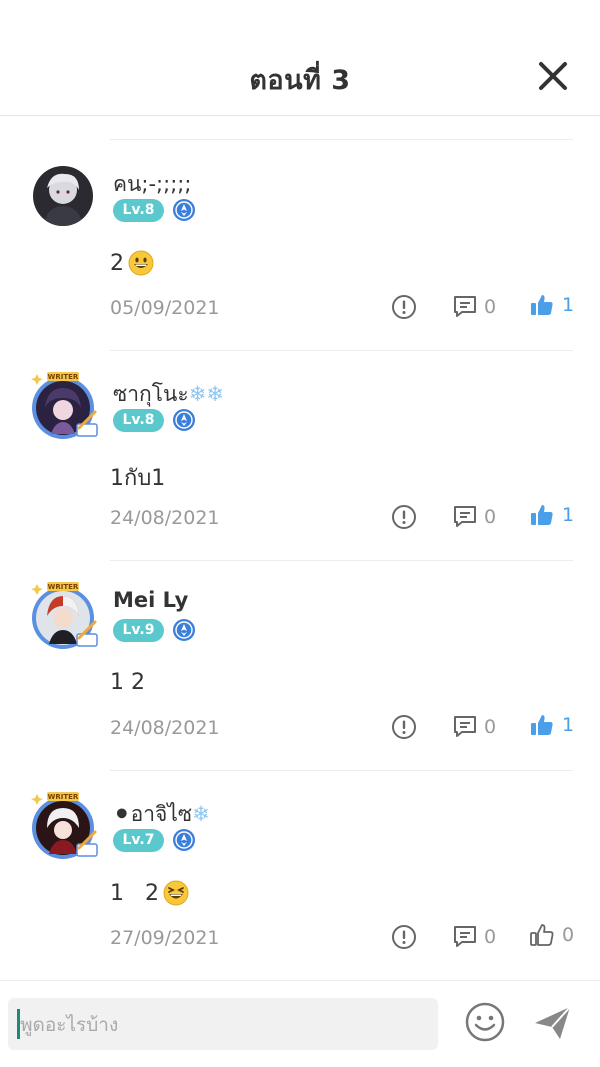 This screenshot has height=1067, width=600. I want to click on comment-input-box, so click(223, 1025).